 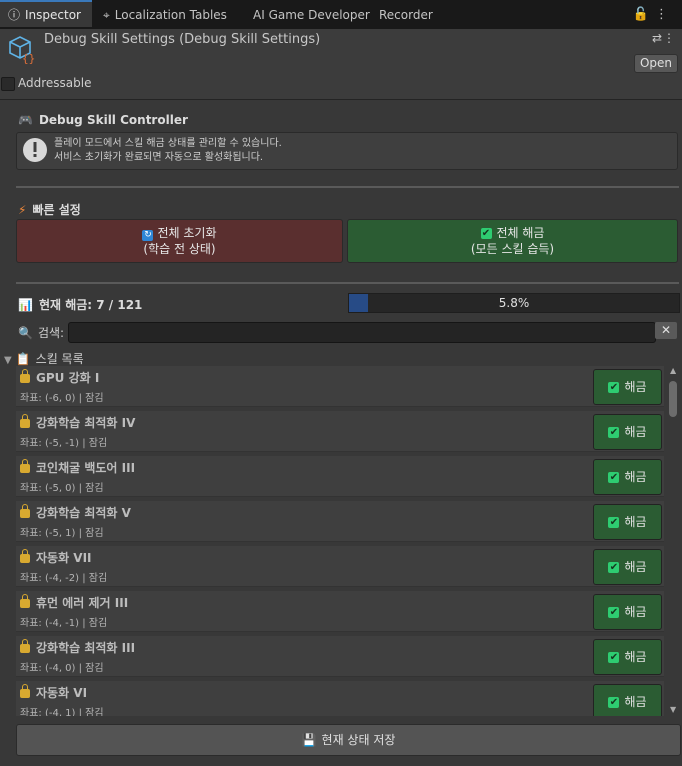 I want to click on tab-recorder: Recorder, so click(x=406, y=14).